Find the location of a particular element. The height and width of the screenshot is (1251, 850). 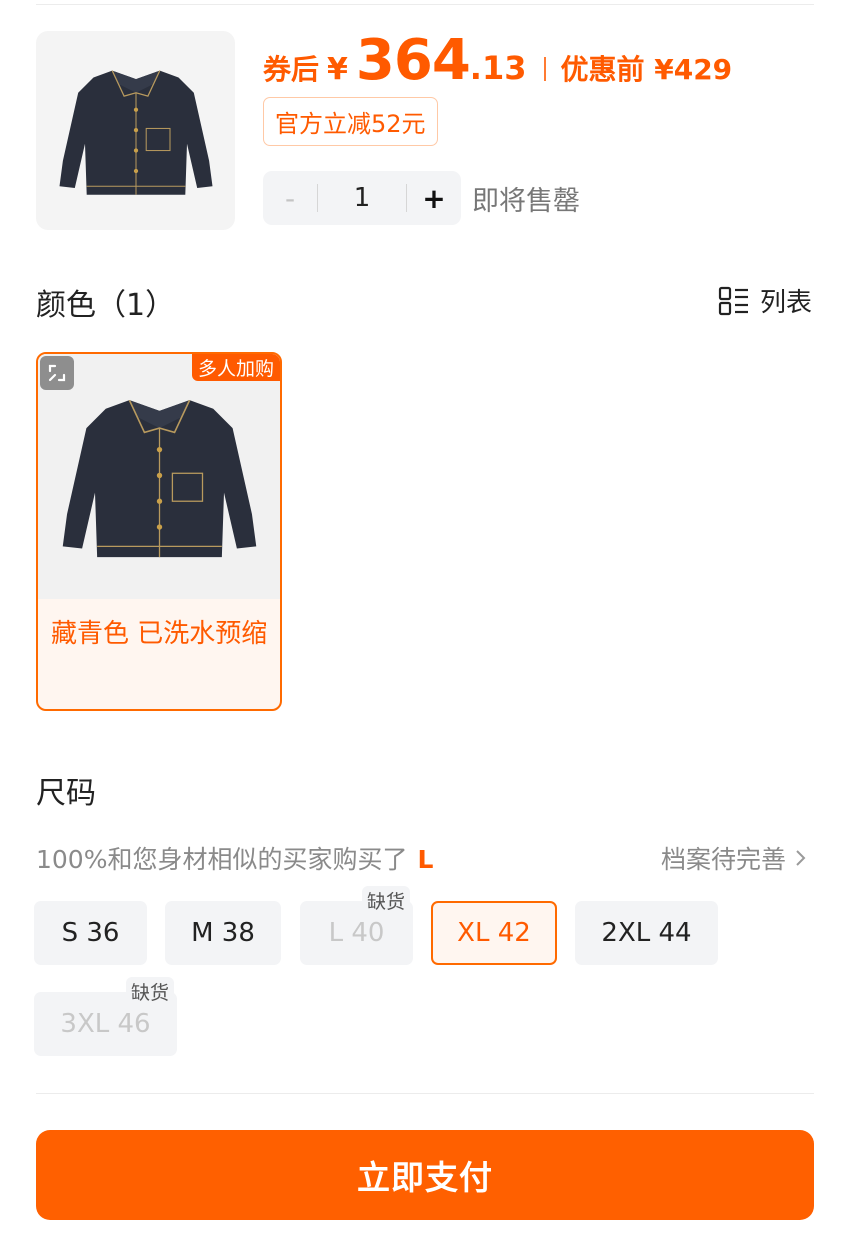

size-profile-link: 档案待完善 is located at coordinates (734, 858).